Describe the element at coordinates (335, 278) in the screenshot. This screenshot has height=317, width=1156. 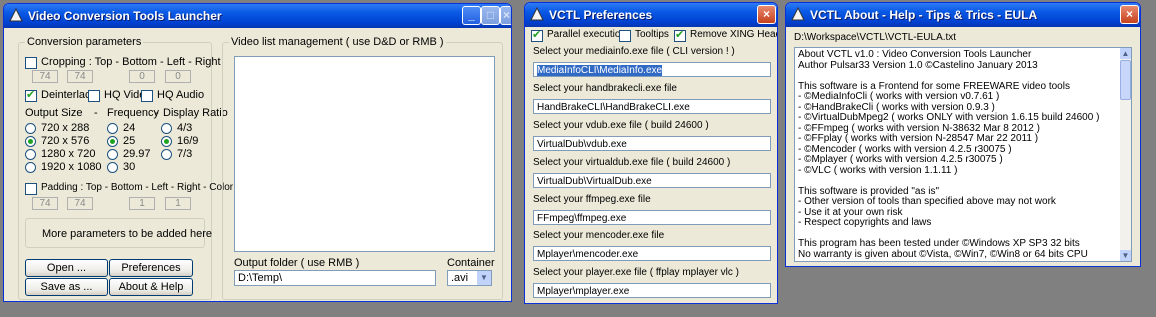
I see `output-folder-input: D:\Temp\` at that location.